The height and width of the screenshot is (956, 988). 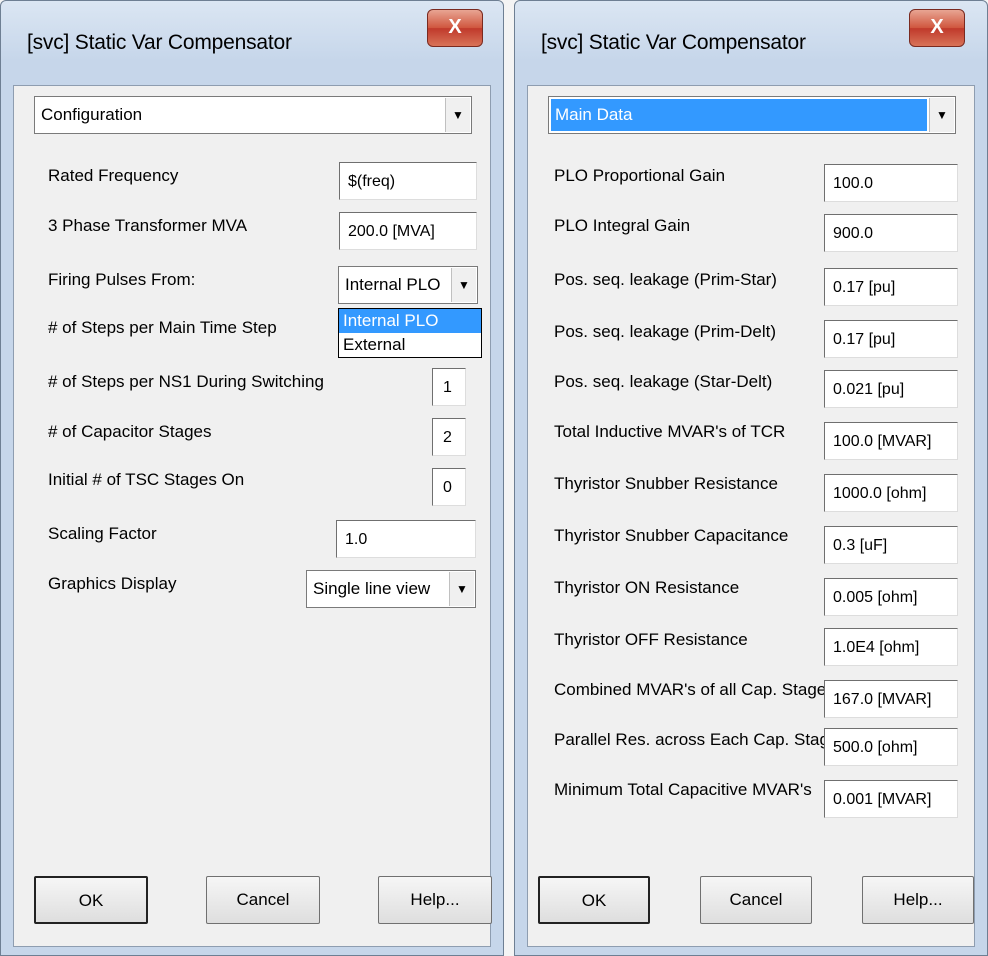 I want to click on graphics-display-value: Single line view, so click(x=372, y=588).